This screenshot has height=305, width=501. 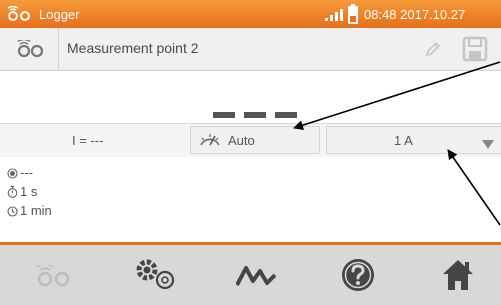 I want to click on interval-value: 1 s, so click(x=29, y=191).